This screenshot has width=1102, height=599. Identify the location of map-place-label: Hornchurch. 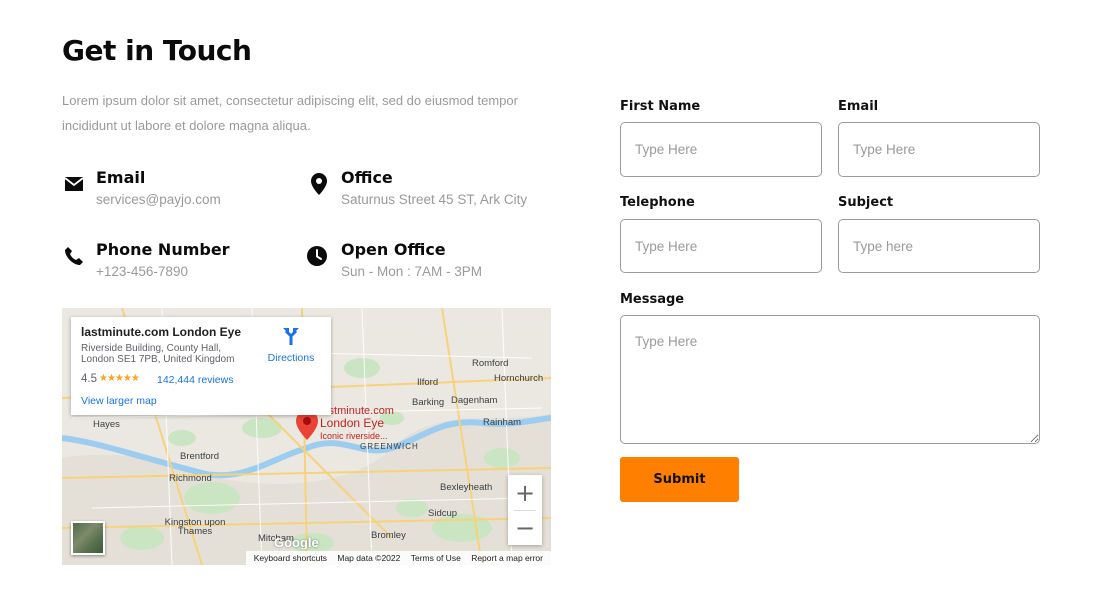
(519, 378).